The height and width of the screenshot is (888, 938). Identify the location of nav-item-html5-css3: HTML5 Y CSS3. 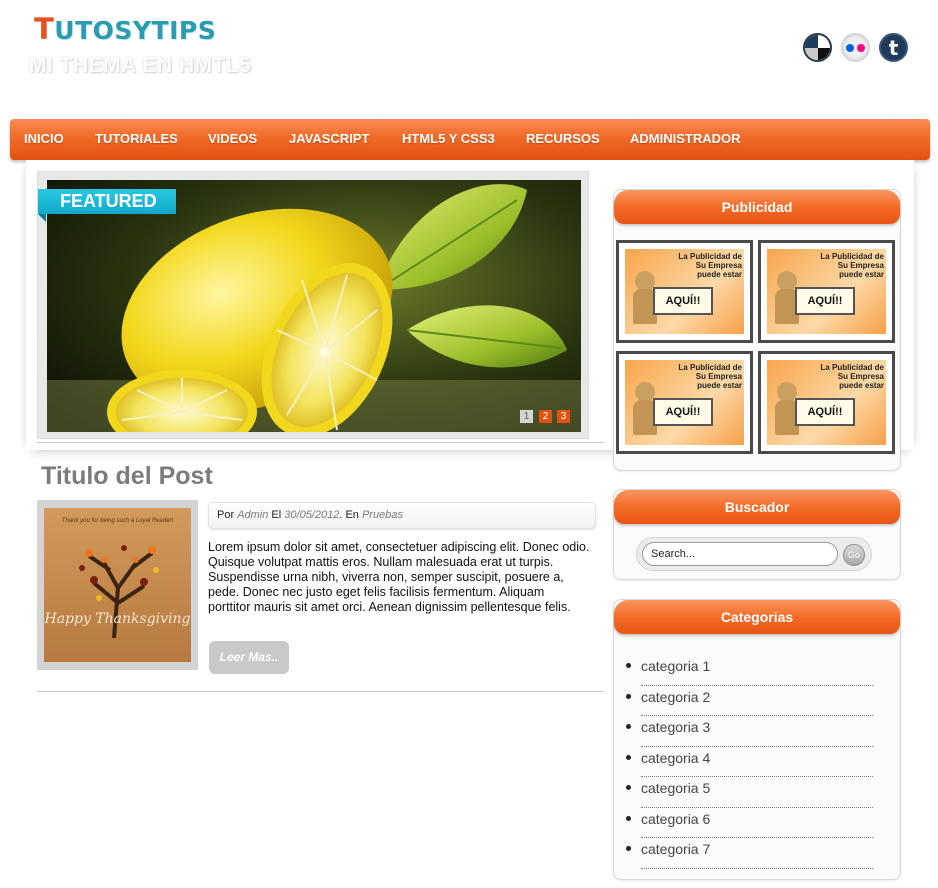
(448, 138).